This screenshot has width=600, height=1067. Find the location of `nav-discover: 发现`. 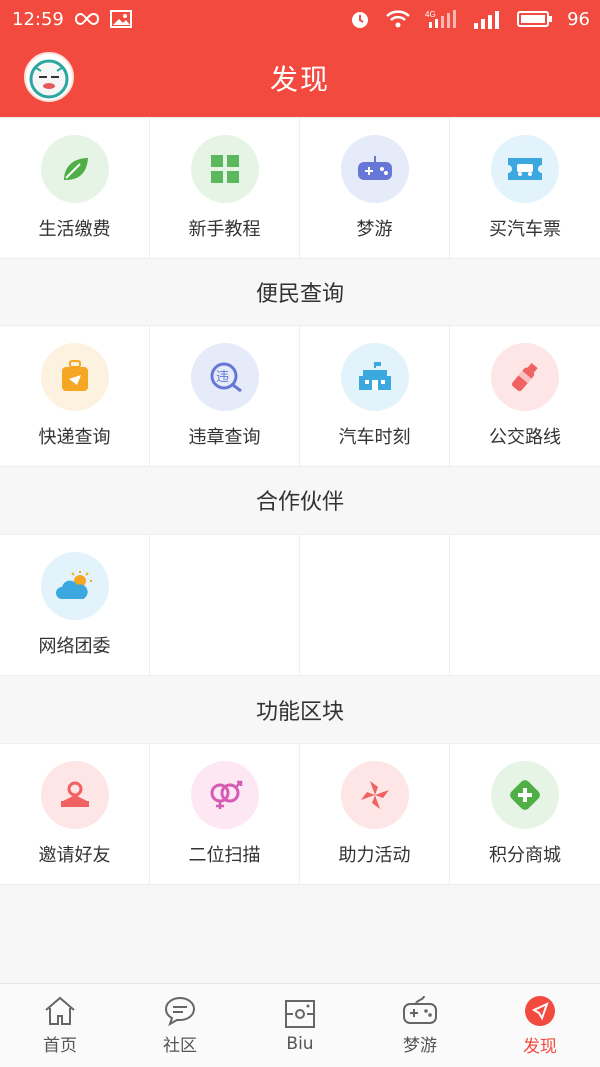

nav-discover: 发现 is located at coordinates (540, 1025).